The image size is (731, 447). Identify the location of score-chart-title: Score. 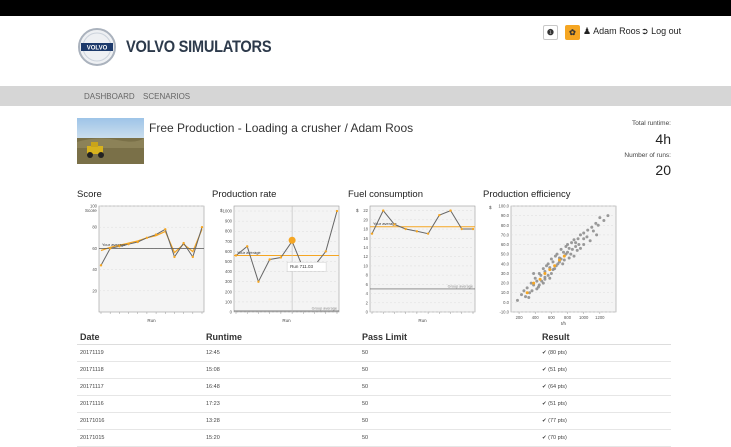
(89, 194).